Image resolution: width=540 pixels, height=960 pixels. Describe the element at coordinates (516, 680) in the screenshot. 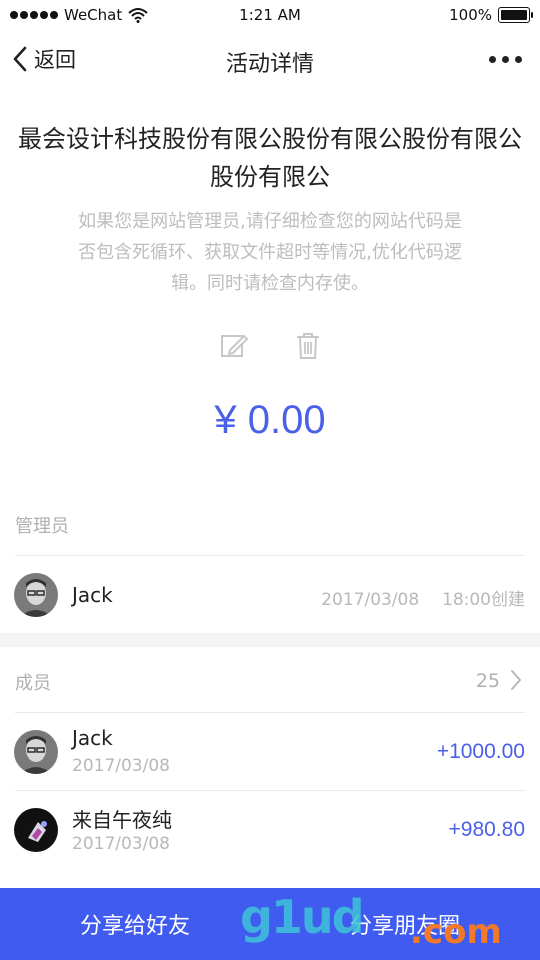

I see `chevron-right-icon` at that location.